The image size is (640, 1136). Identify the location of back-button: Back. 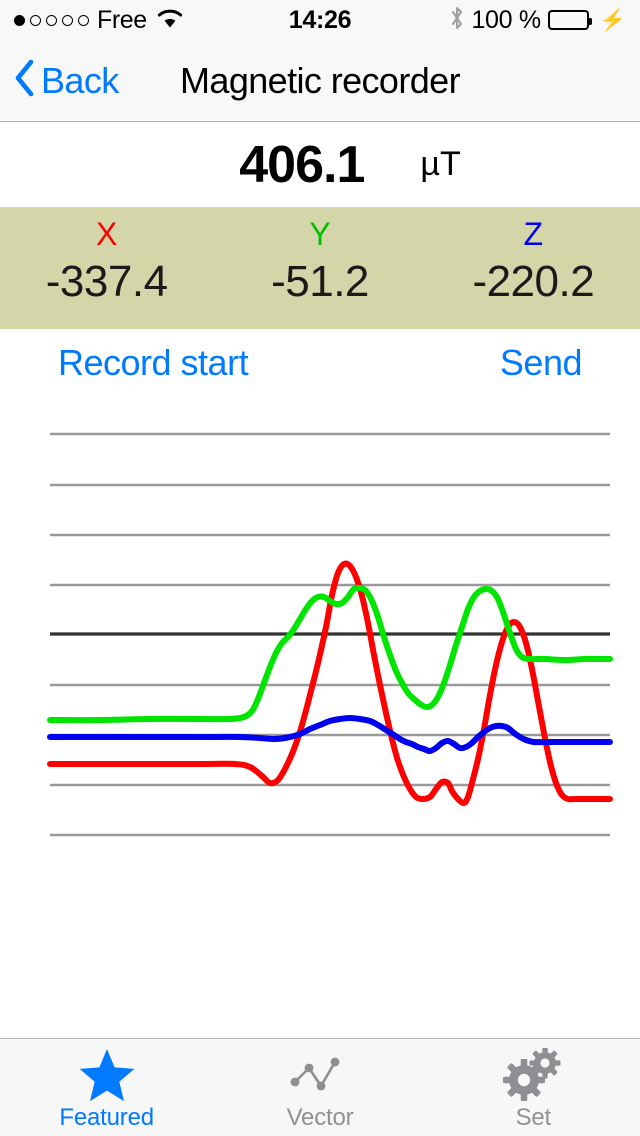
(59, 80).